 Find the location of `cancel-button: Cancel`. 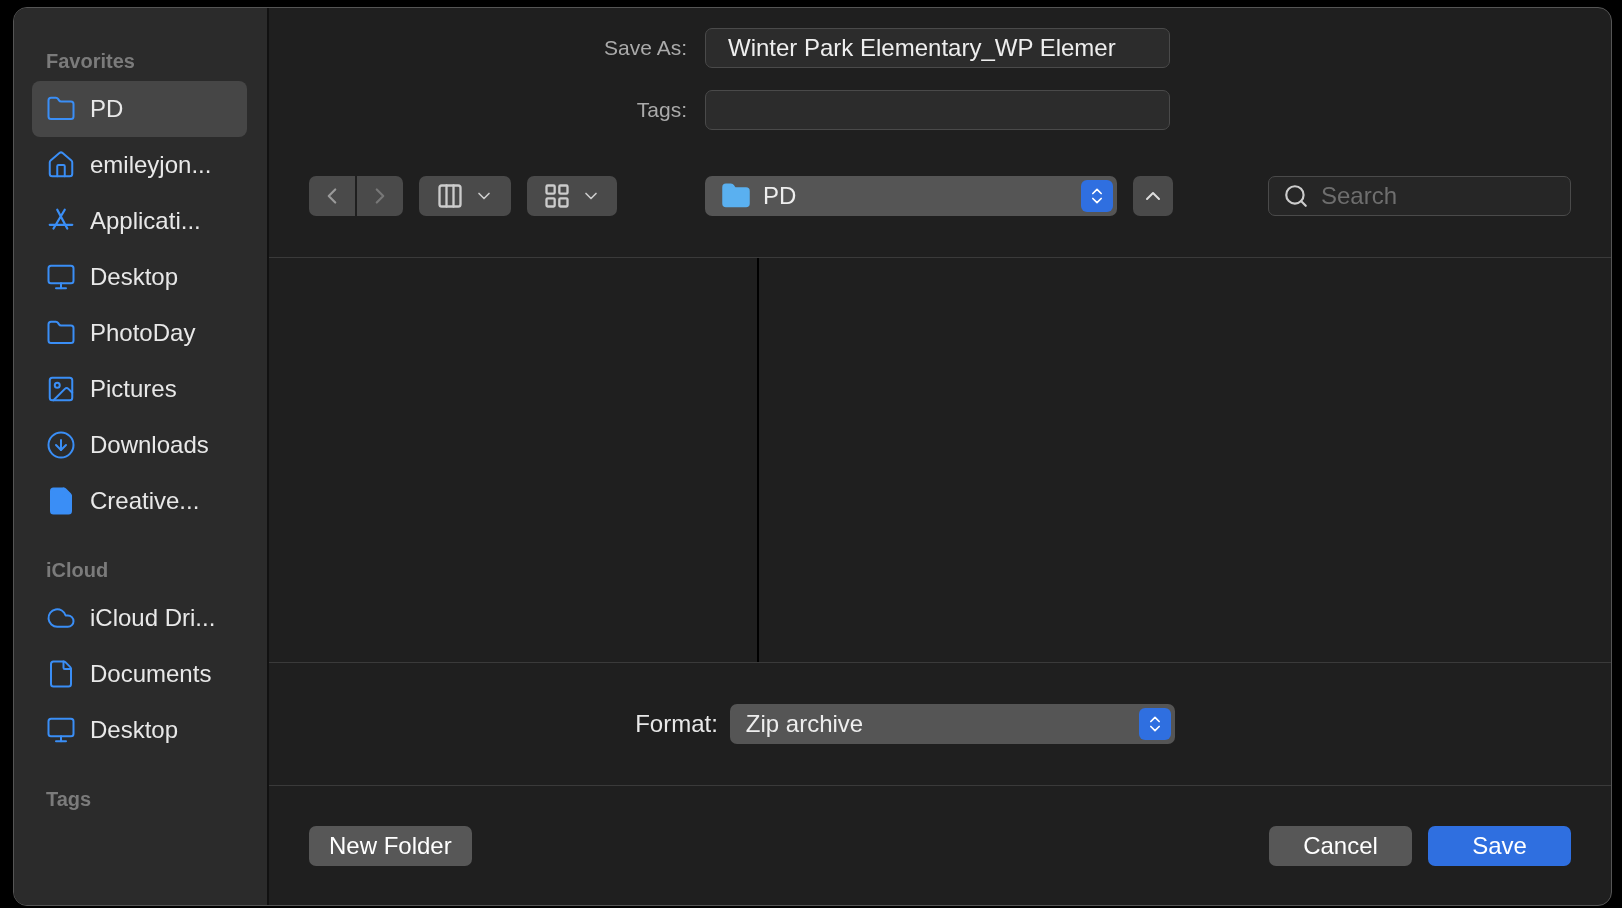

cancel-button: Cancel is located at coordinates (1340, 845).